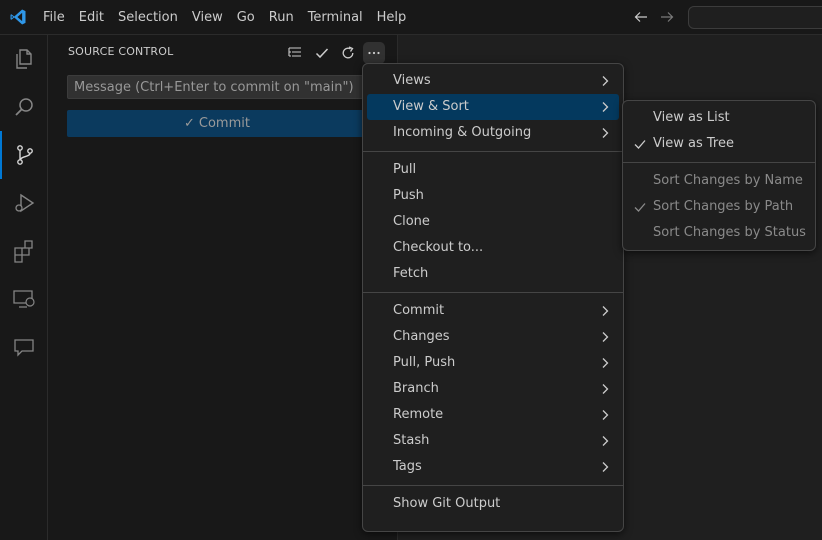  I want to click on commit-message-input, so click(217, 87).